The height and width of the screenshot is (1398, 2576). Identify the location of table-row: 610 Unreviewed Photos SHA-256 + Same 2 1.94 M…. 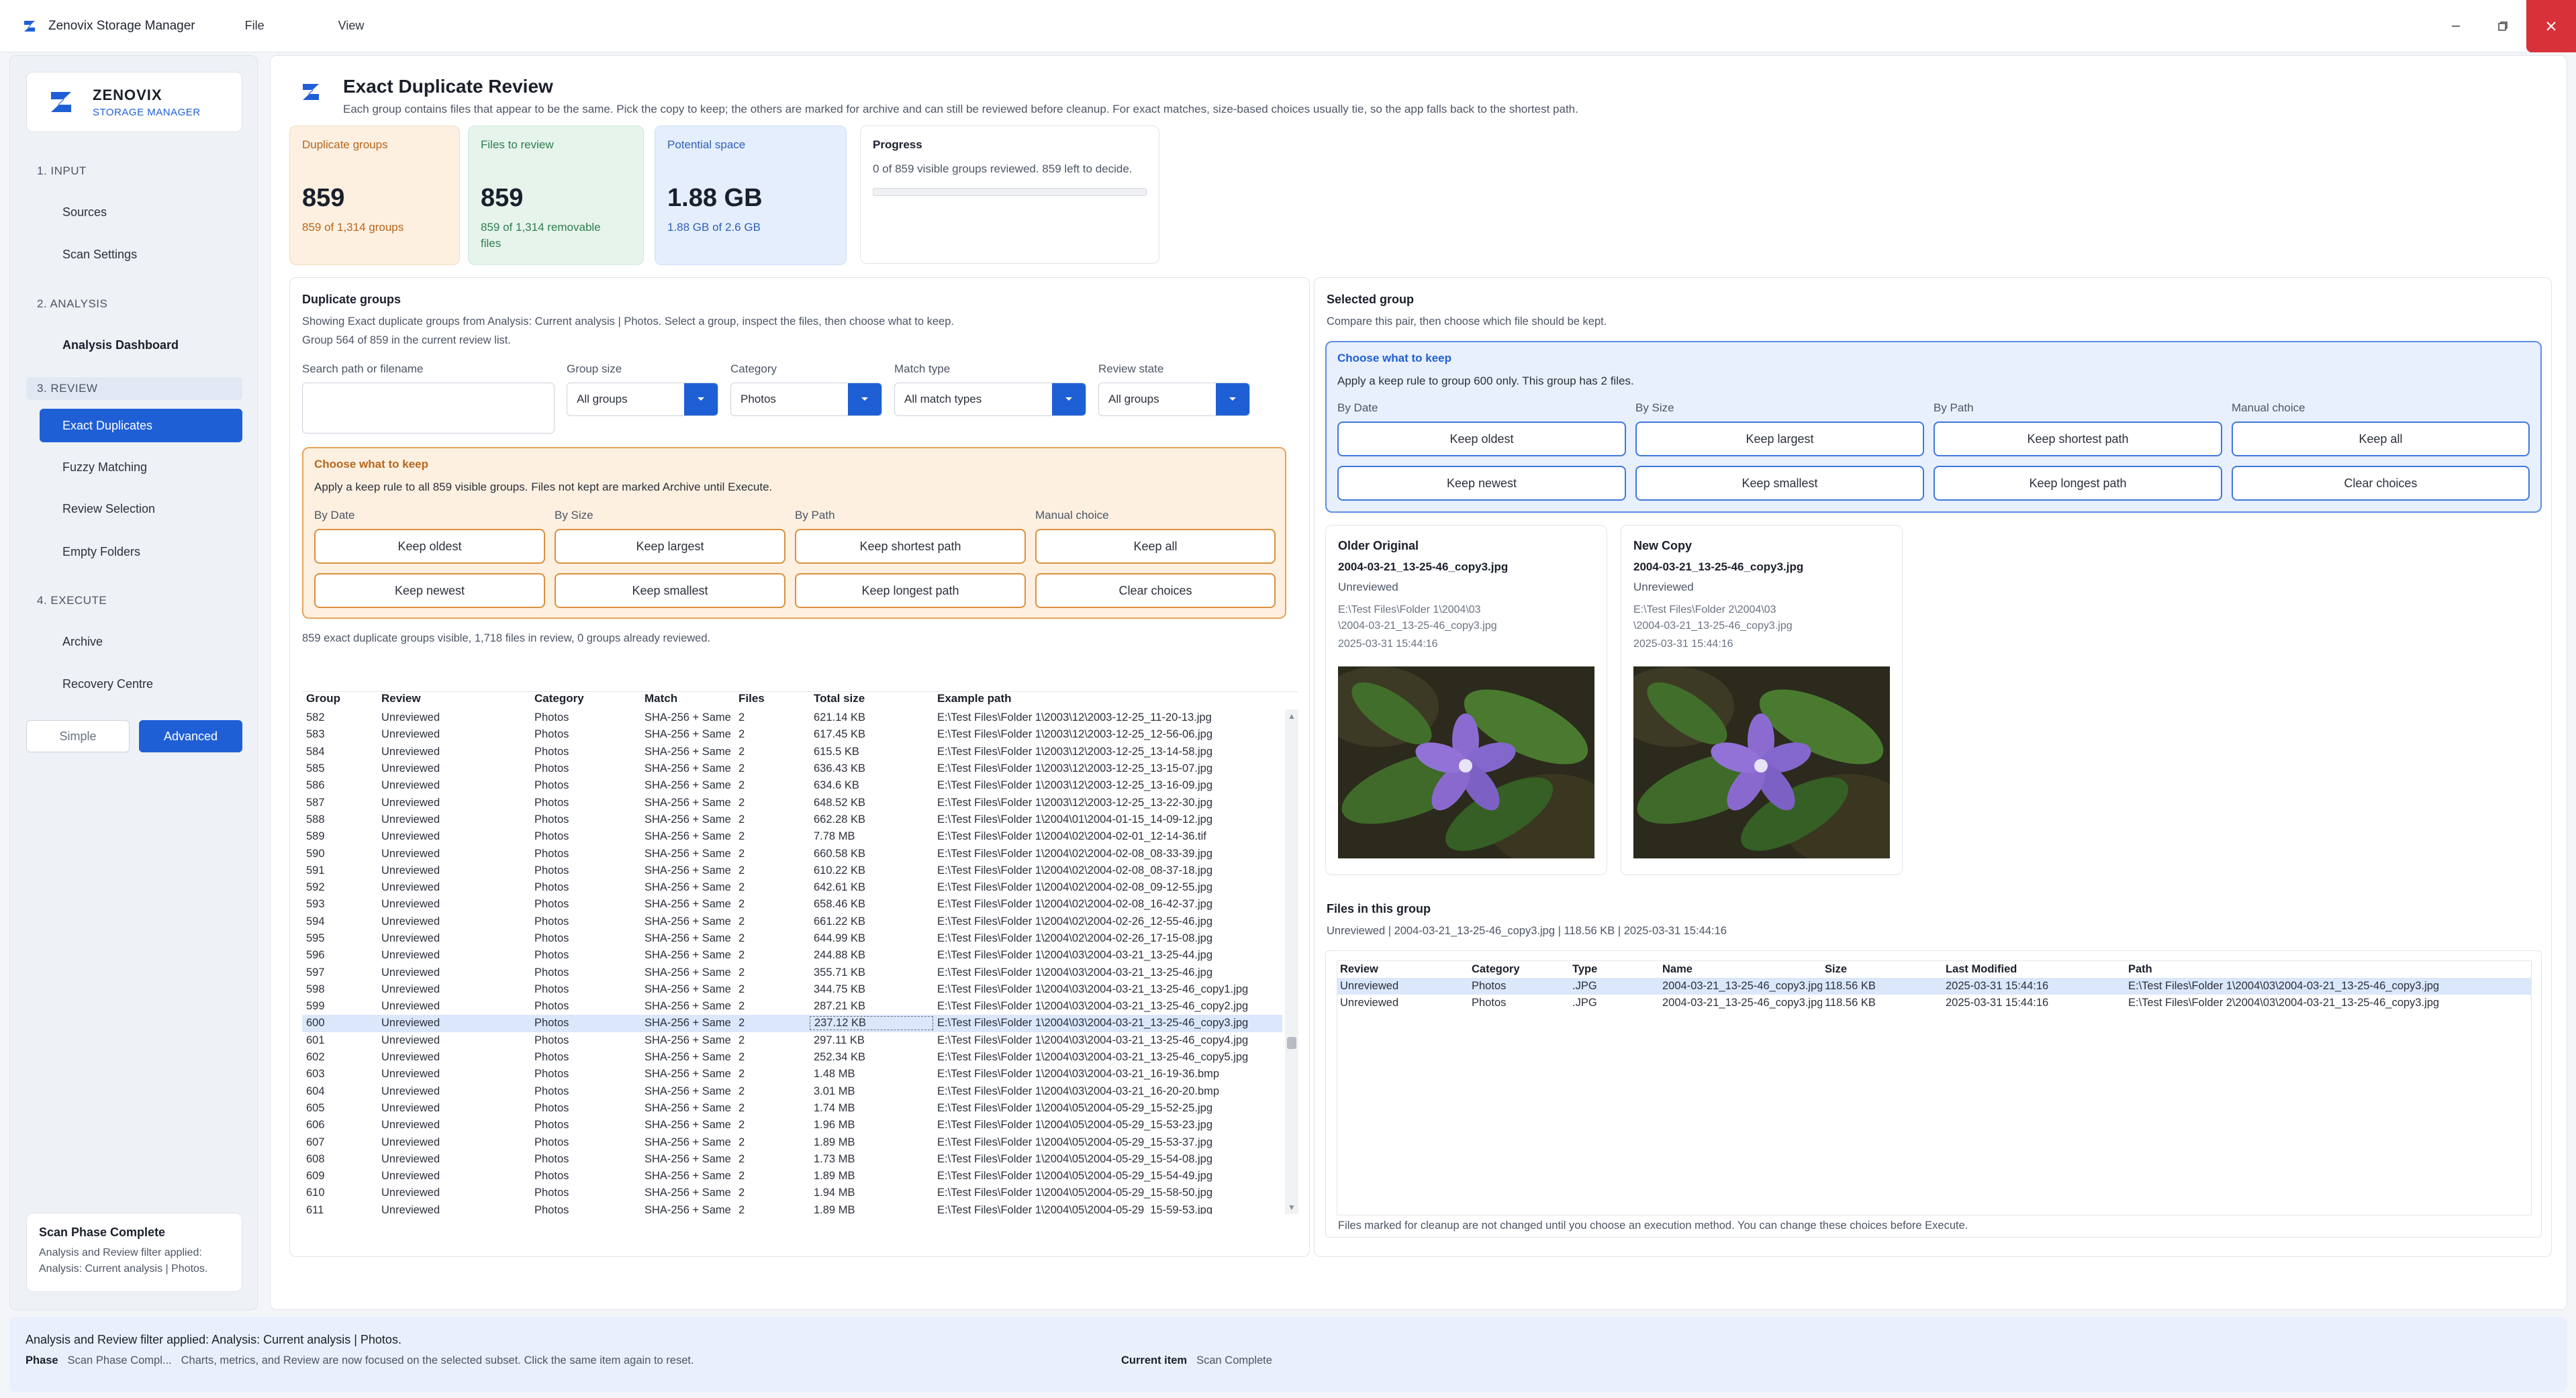
(792, 1193).